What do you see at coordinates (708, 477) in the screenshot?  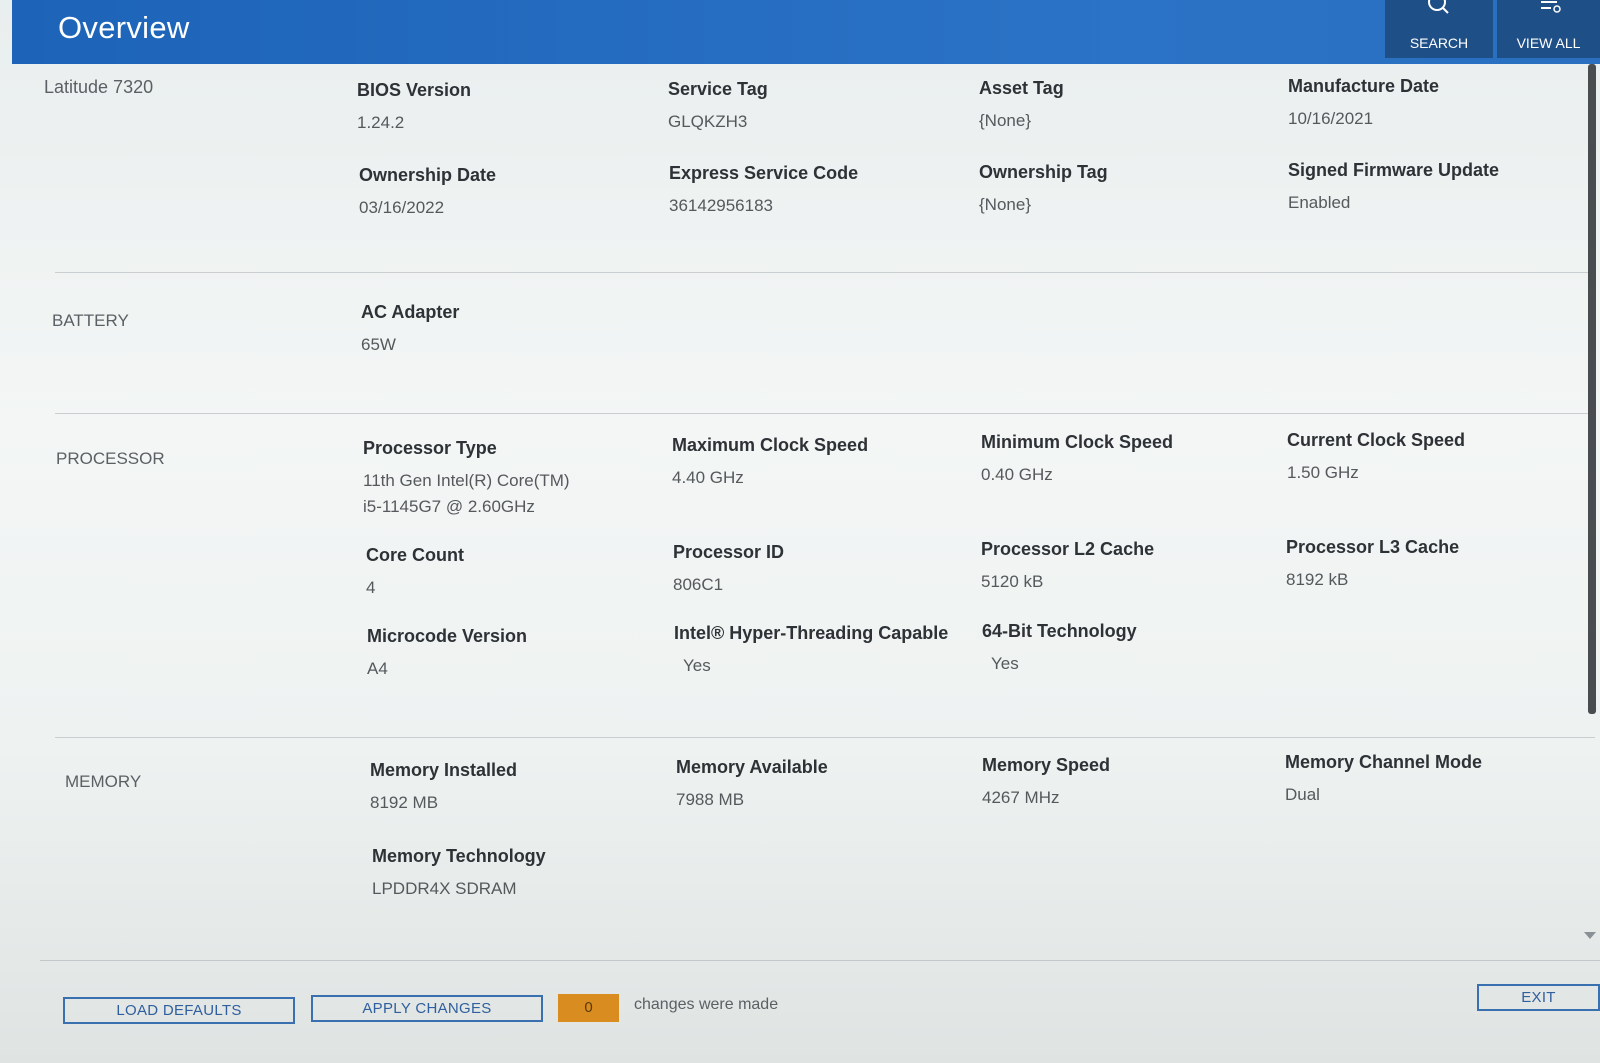 I see `max-clock-value: 4.40 GHz` at bounding box center [708, 477].